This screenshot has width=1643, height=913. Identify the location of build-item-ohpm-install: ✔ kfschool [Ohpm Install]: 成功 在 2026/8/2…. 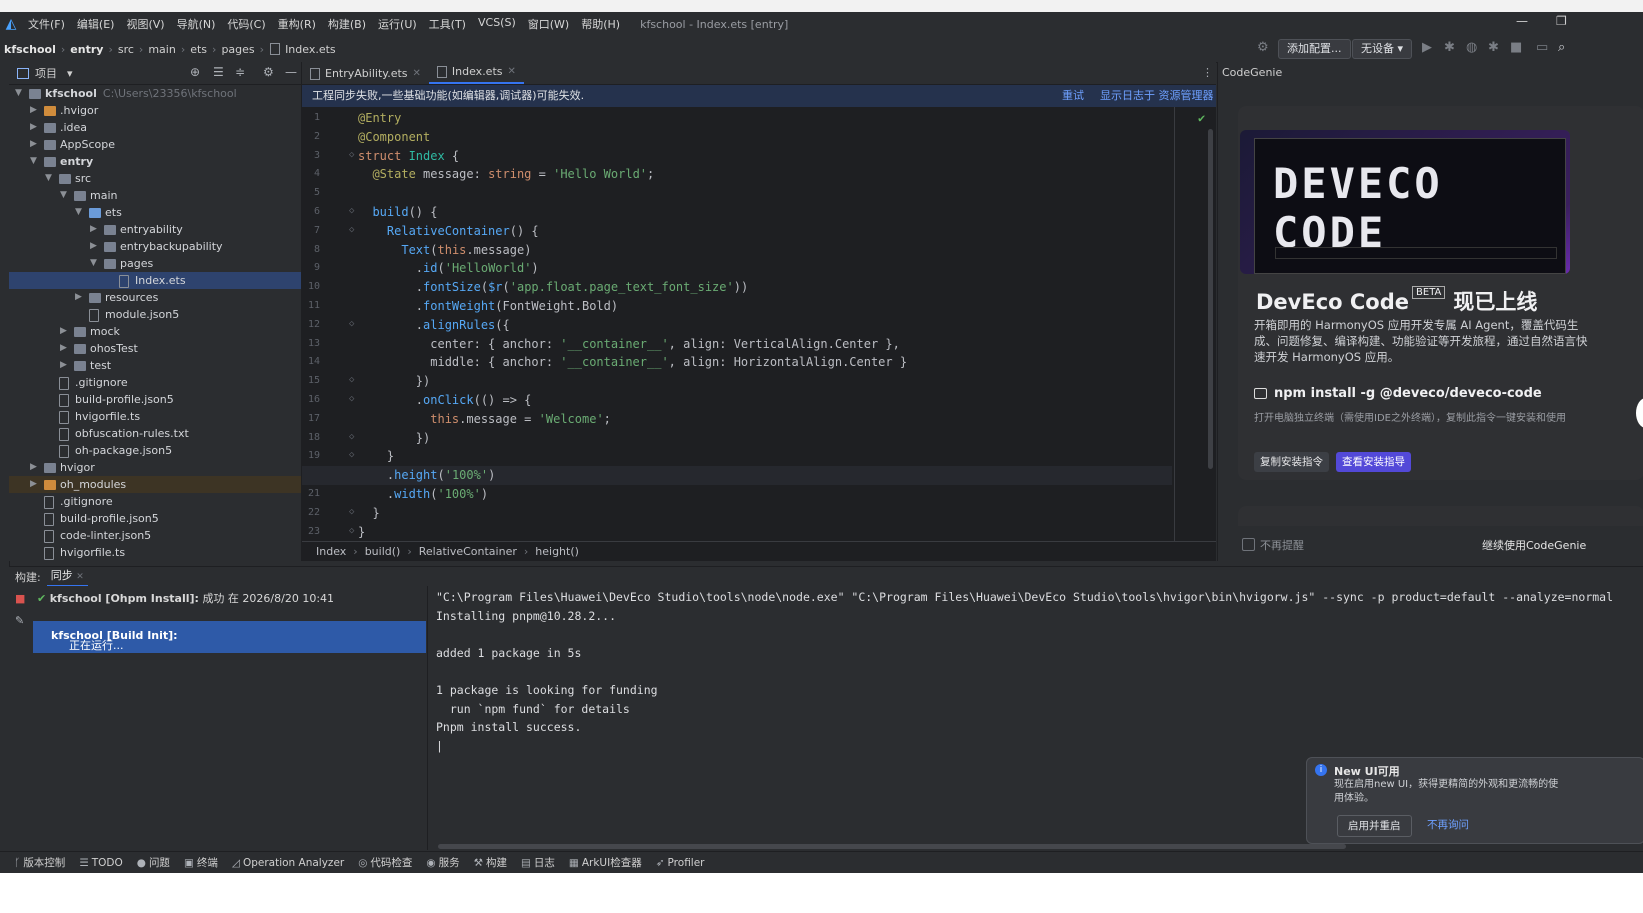
(185, 598).